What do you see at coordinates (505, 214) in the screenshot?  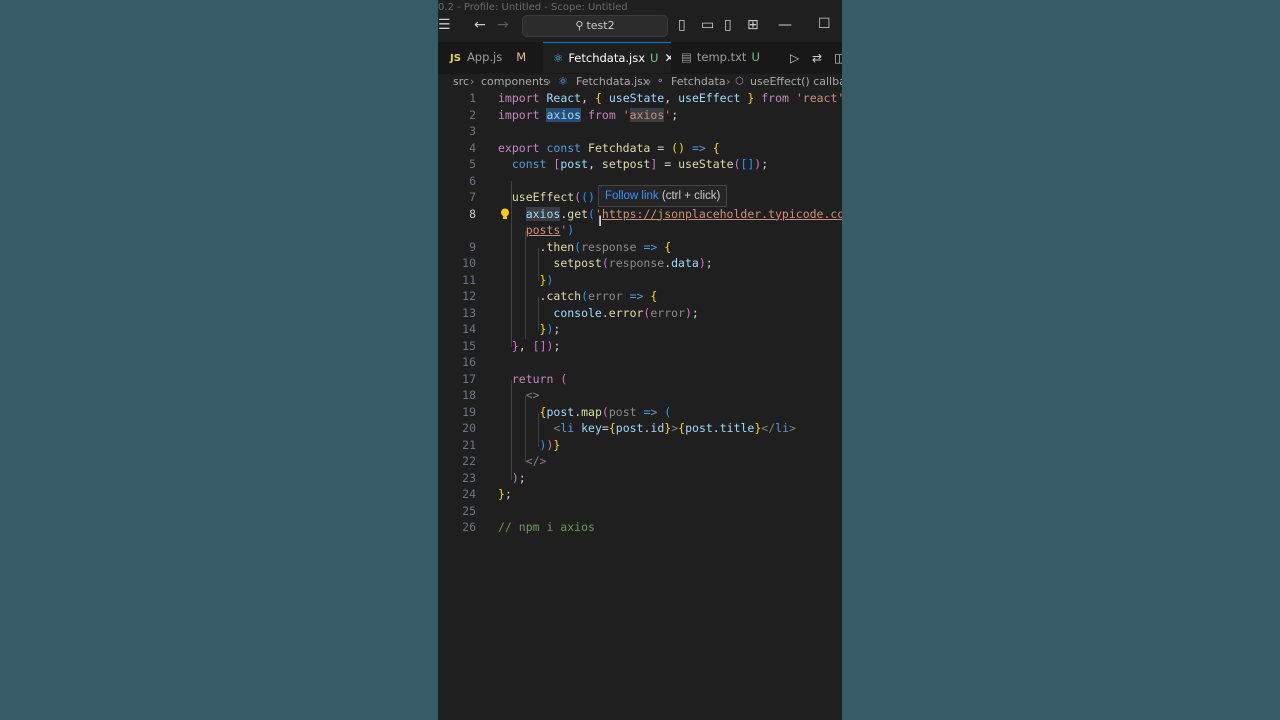 I see `lightbulb-icon` at bounding box center [505, 214].